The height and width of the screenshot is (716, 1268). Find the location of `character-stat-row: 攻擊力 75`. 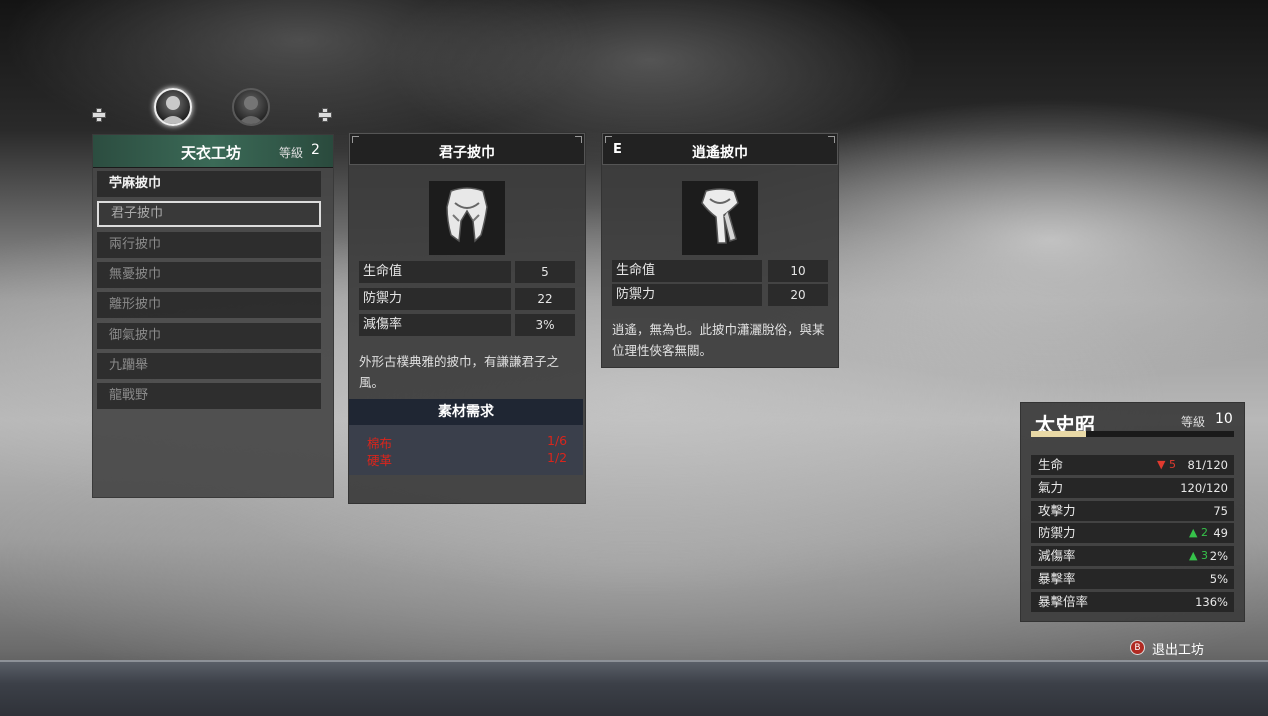

character-stat-row: 攻擊力 75 is located at coordinates (1132, 510).